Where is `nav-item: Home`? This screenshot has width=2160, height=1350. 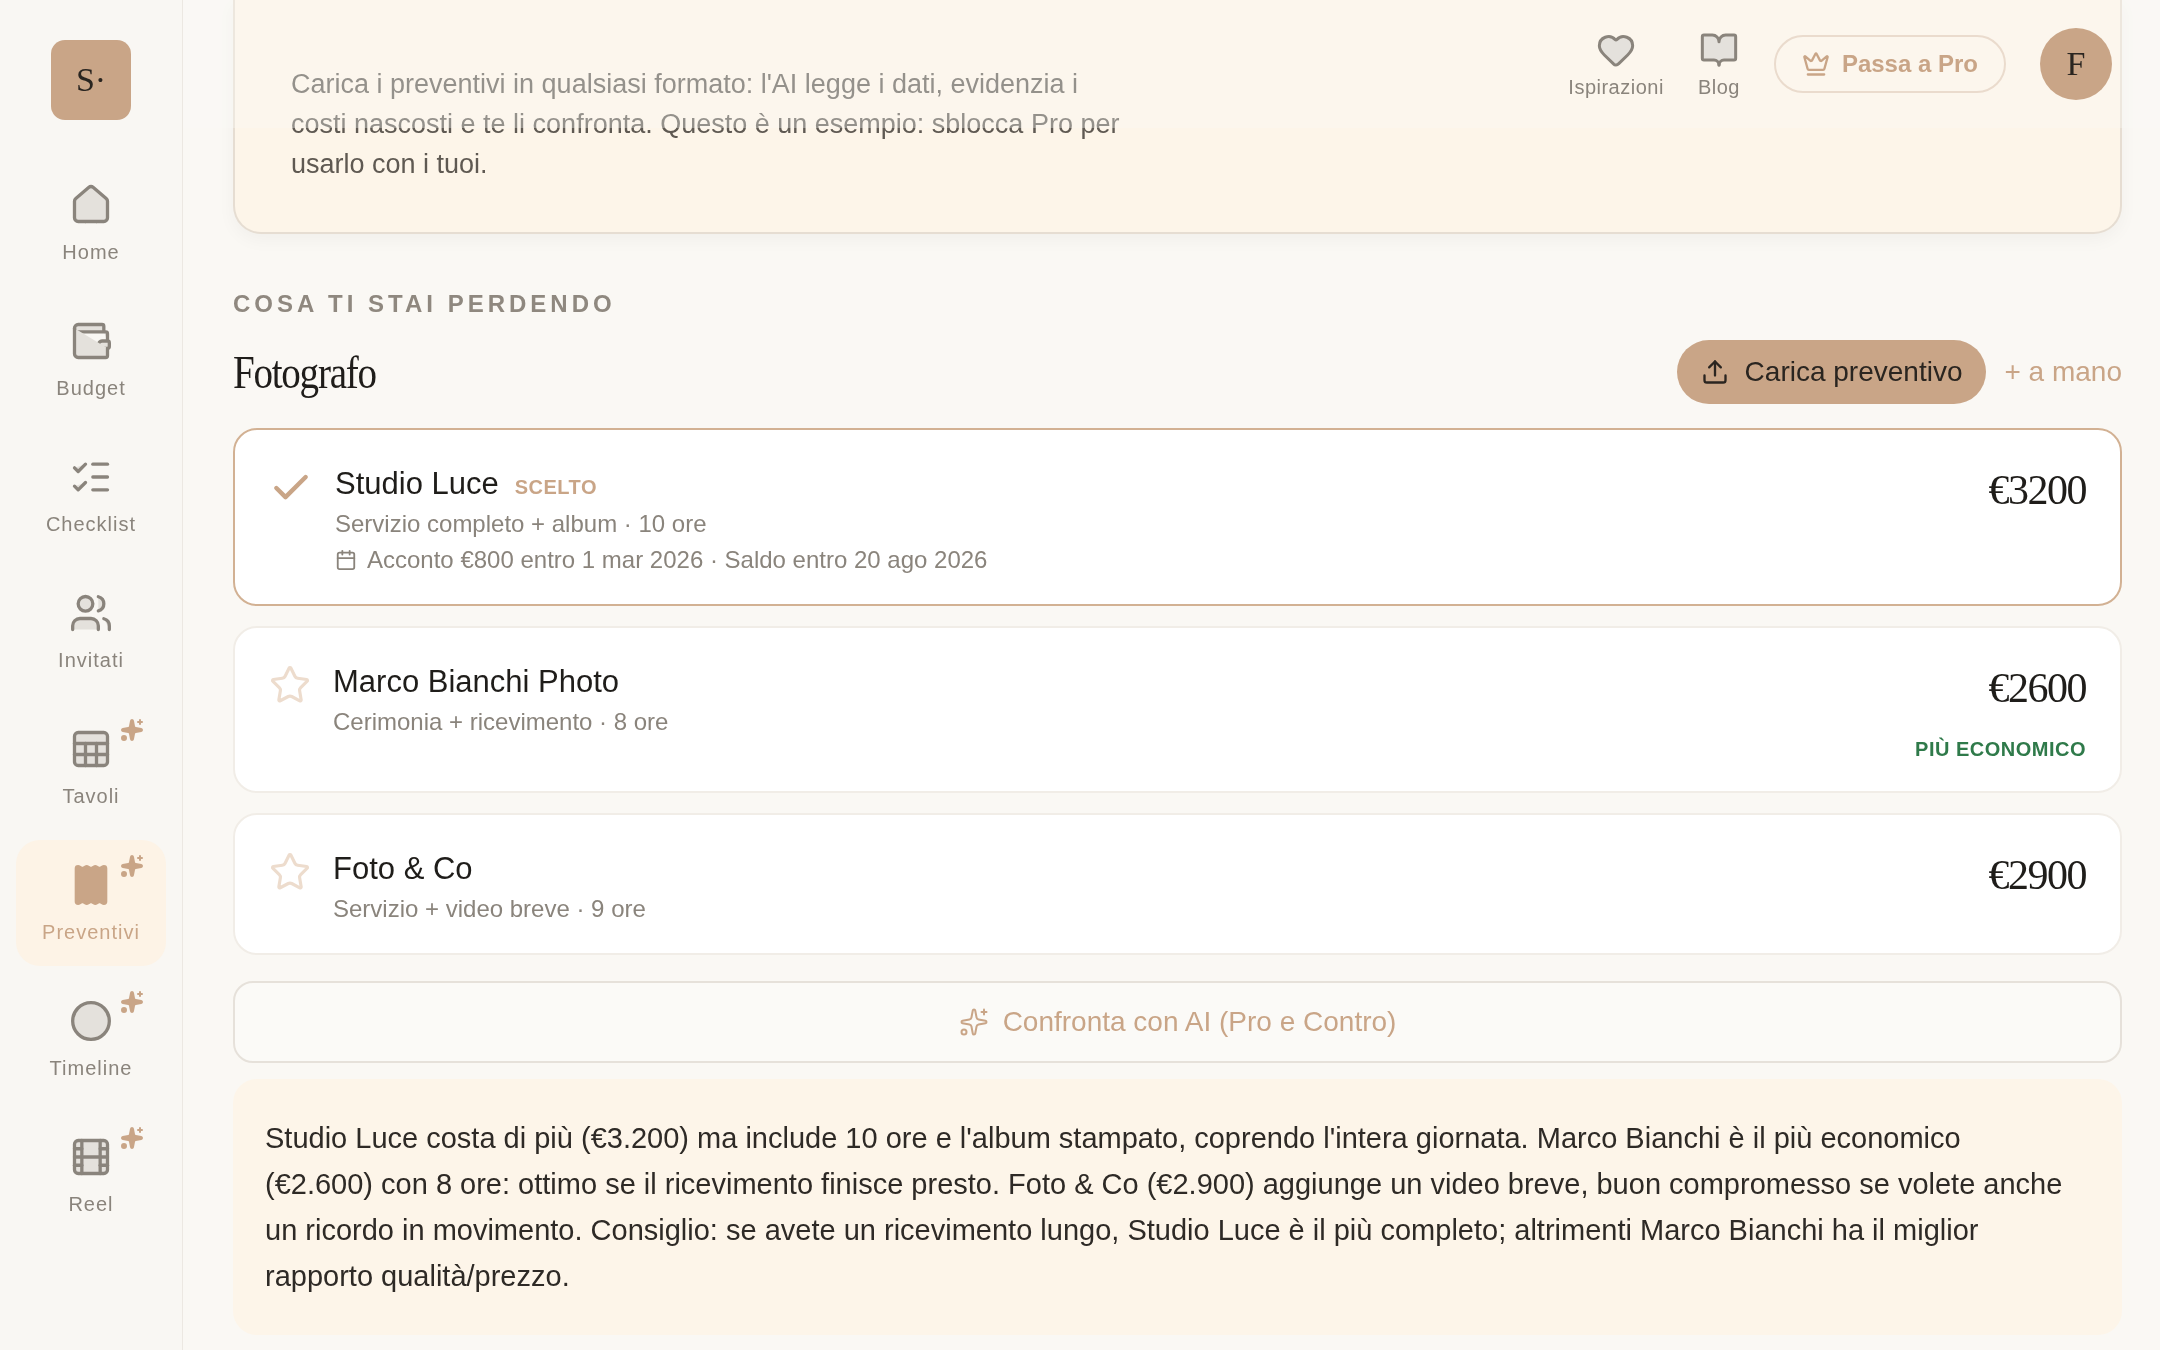 nav-item: Home is located at coordinates (91, 223).